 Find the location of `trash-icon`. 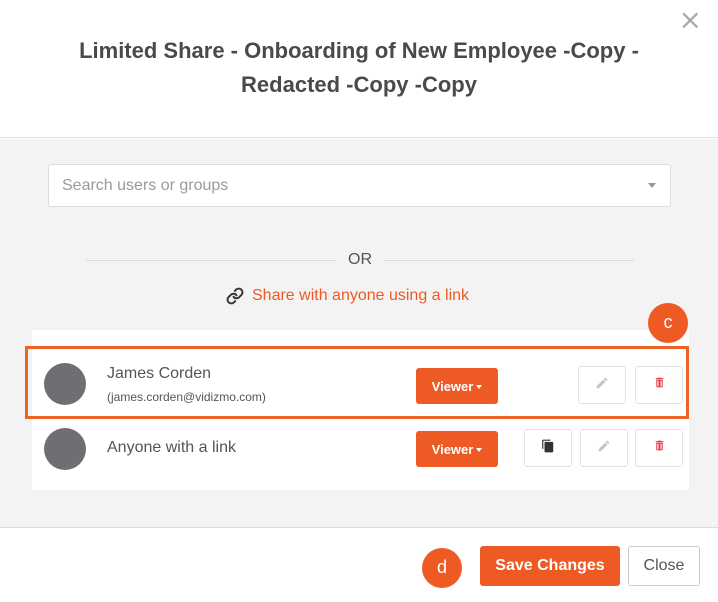

trash-icon is located at coordinates (659, 448).